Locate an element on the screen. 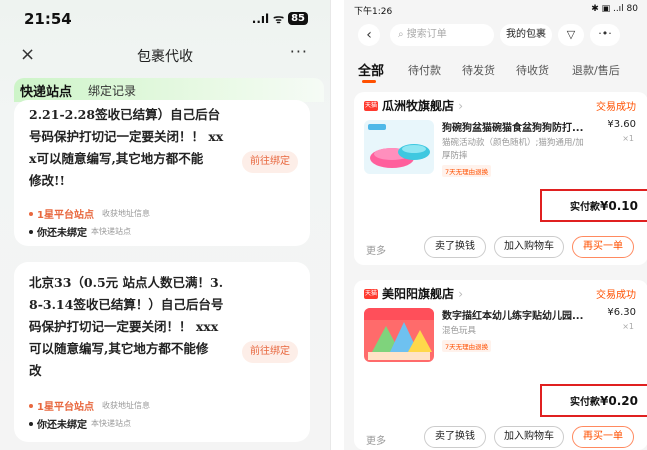  description-line: 修改!! is located at coordinates (47, 180).